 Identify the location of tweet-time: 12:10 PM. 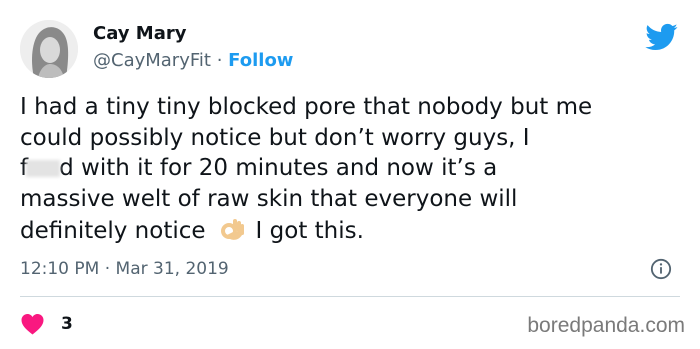
(60, 269).